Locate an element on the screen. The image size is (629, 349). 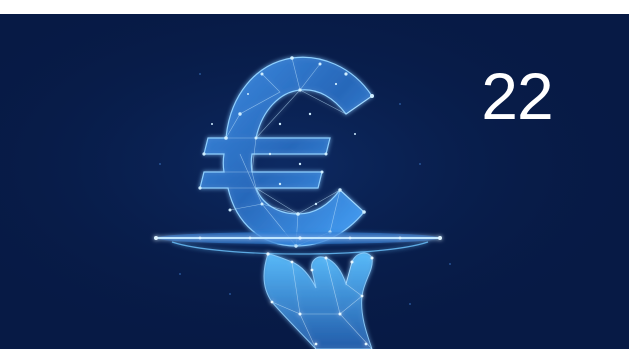
top-white-strip is located at coordinates (314, 7).